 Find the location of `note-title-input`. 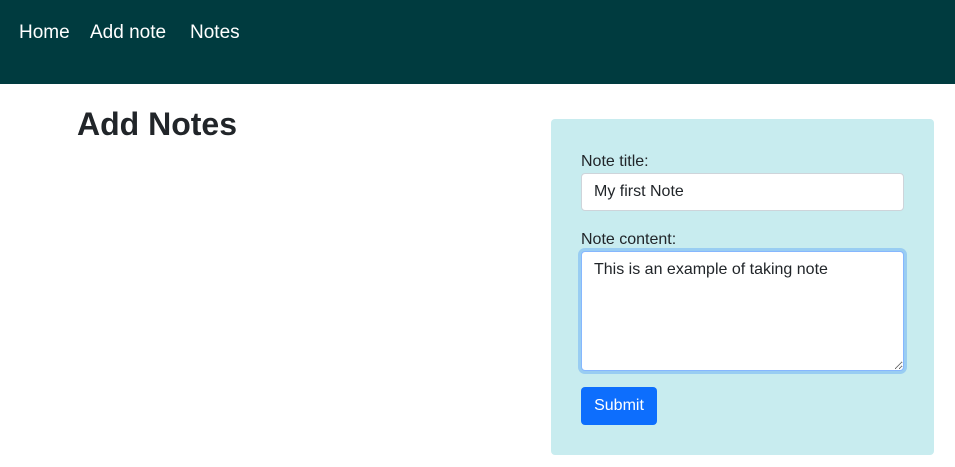

note-title-input is located at coordinates (742, 192).